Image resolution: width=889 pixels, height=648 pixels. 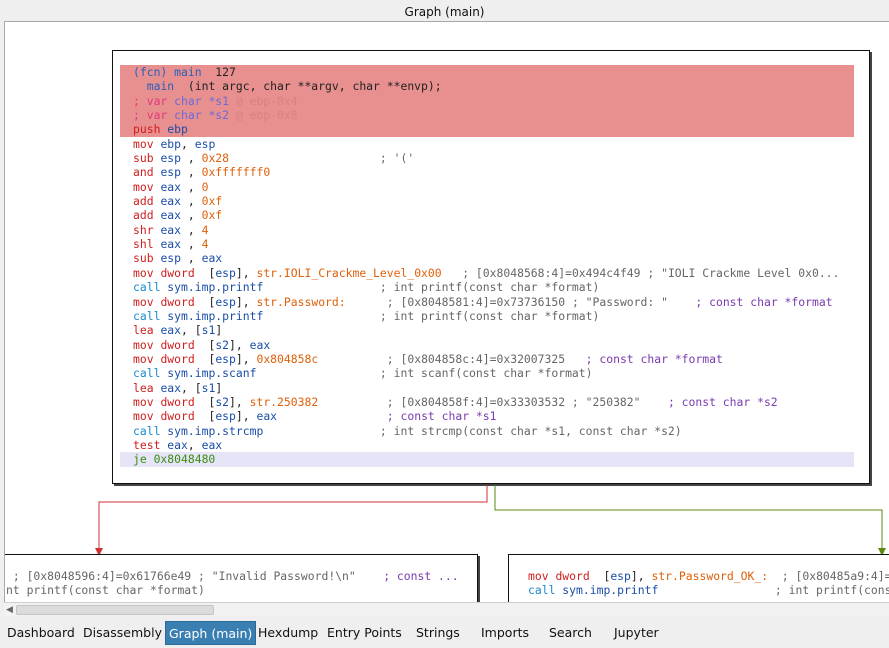 I want to click on code-token: esp, so click(x=620, y=576).